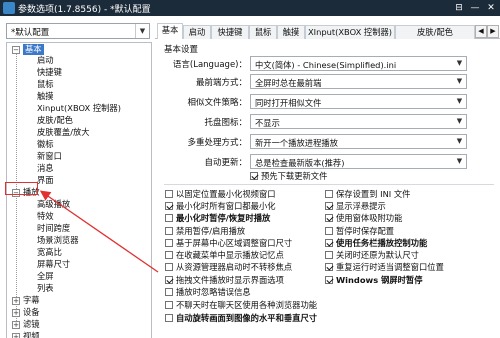 Image resolution: width=500 pixels, height=338 pixels. I want to click on close-button: ✕, so click(491, 8).